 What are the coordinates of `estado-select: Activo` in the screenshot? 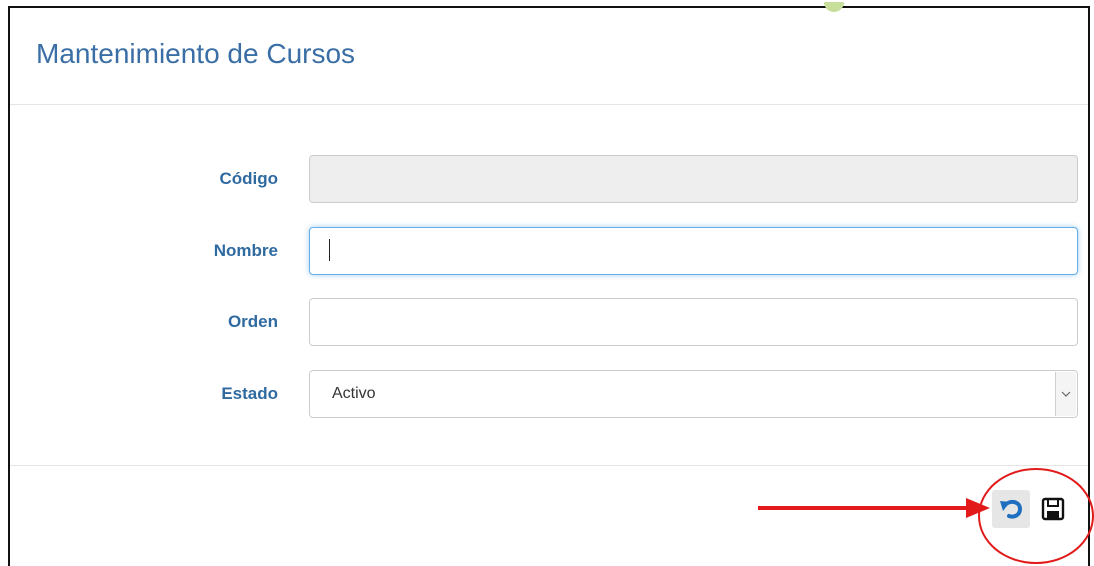 It's located at (693, 394).